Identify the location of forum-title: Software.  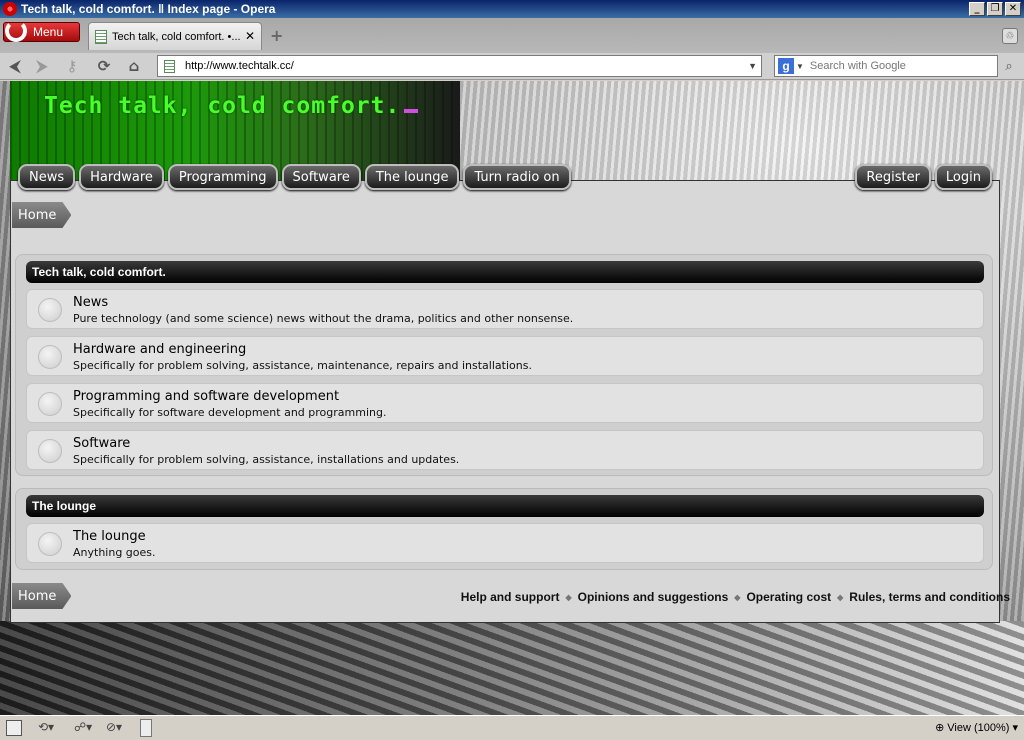
(101, 443).